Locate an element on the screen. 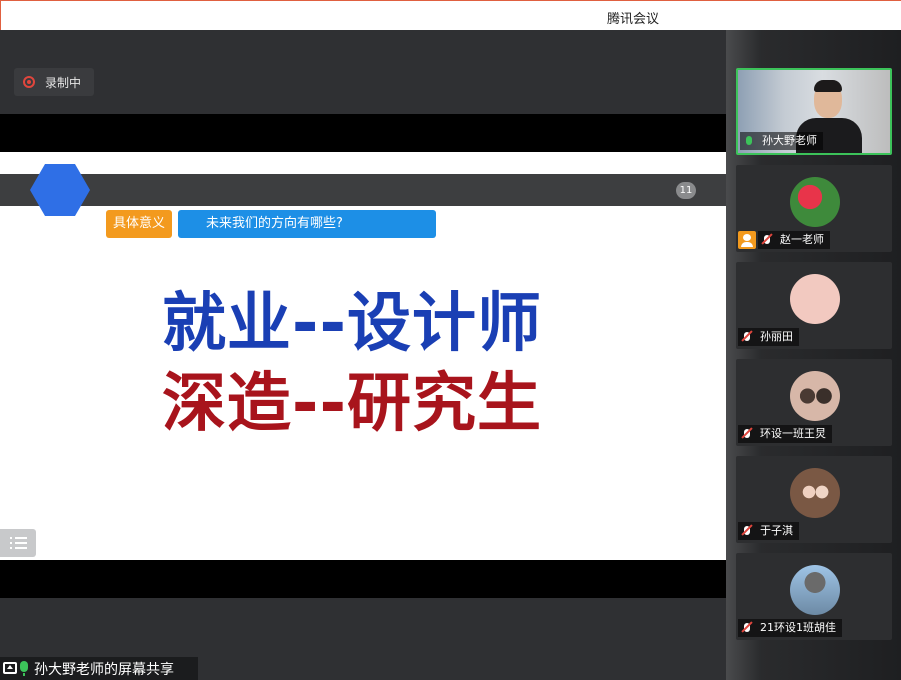 This screenshot has height=680, width=901. host-badge-icon is located at coordinates (747, 240).